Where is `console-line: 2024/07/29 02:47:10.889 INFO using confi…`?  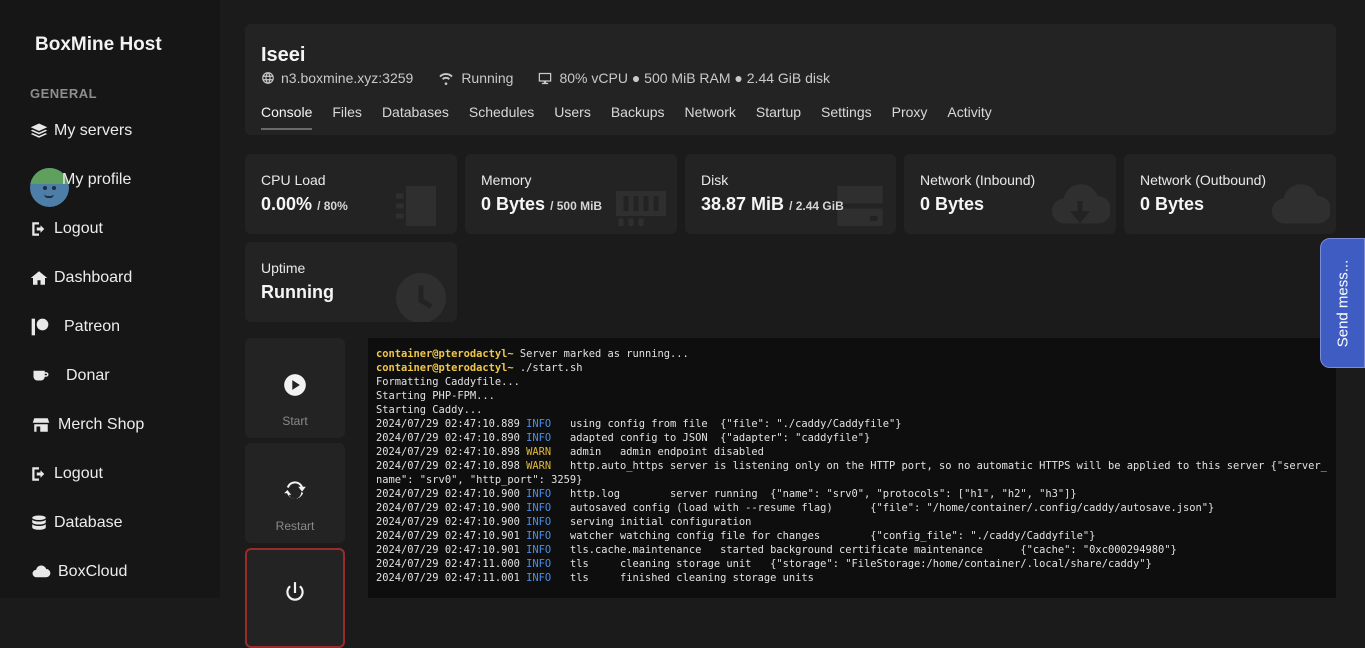
console-line: 2024/07/29 02:47:10.889 INFO using confi… is located at coordinates (639, 424).